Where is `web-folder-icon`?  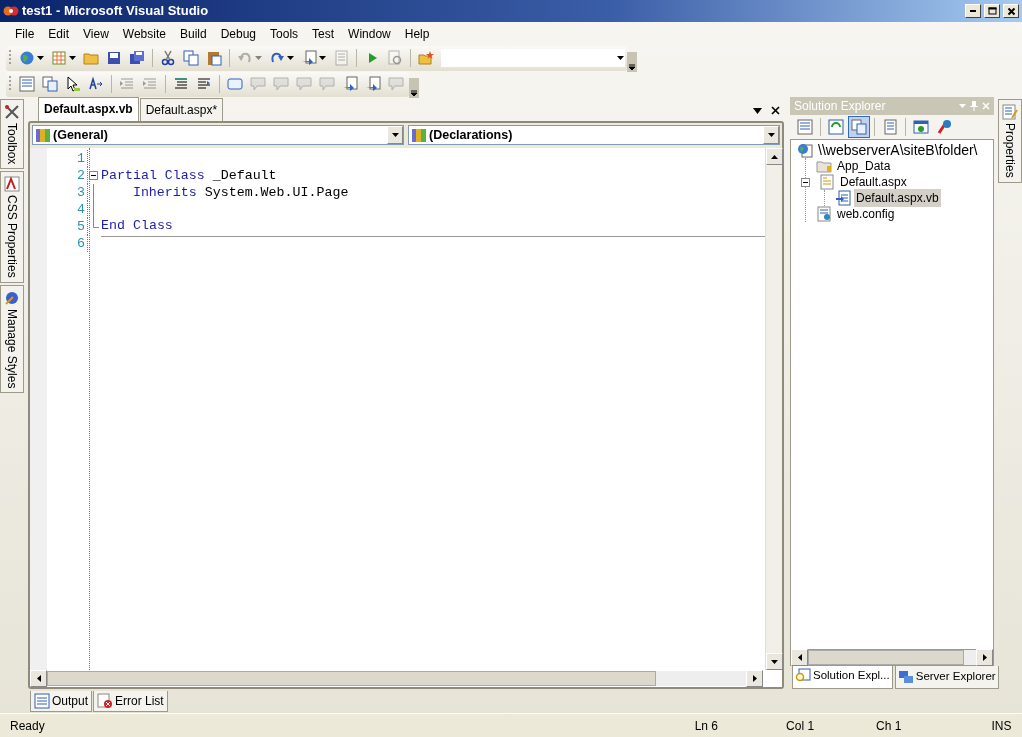
web-folder-icon is located at coordinates (805, 150).